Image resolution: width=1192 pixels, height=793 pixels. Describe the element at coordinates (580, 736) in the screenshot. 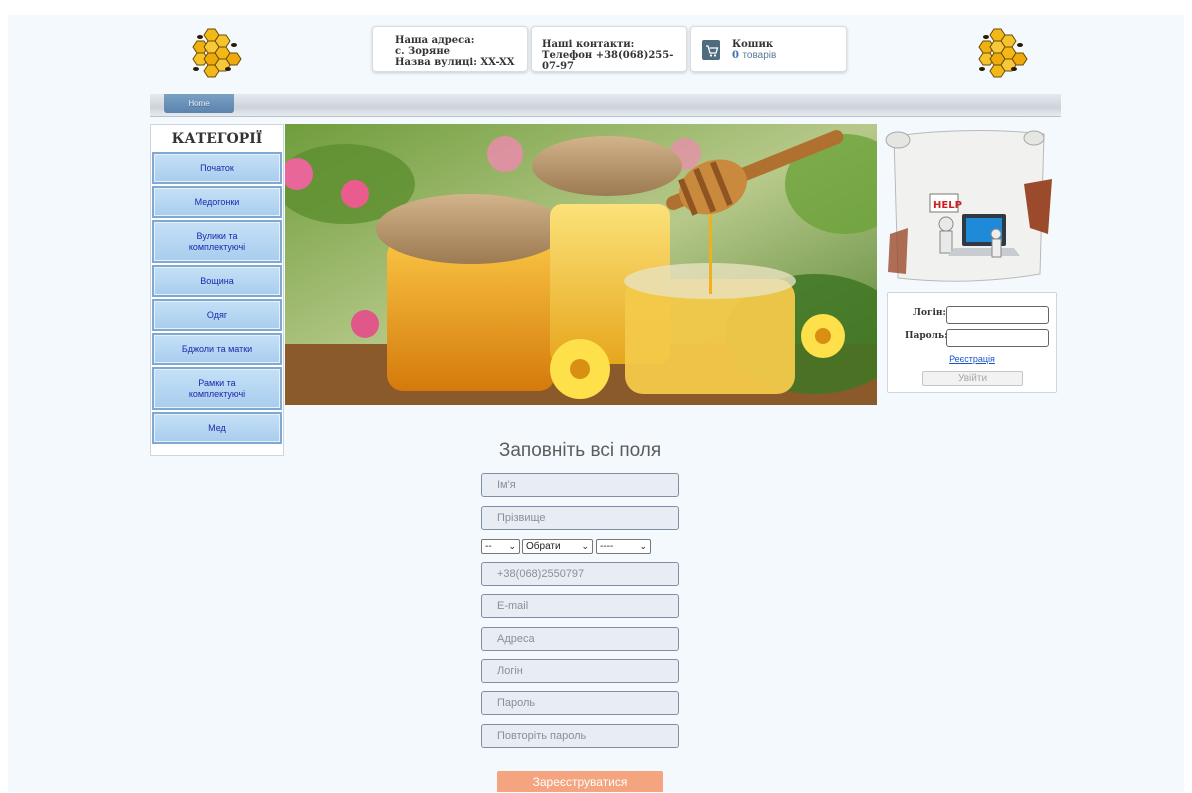

I see `repeat-password-field: Повторіть пароль` at that location.